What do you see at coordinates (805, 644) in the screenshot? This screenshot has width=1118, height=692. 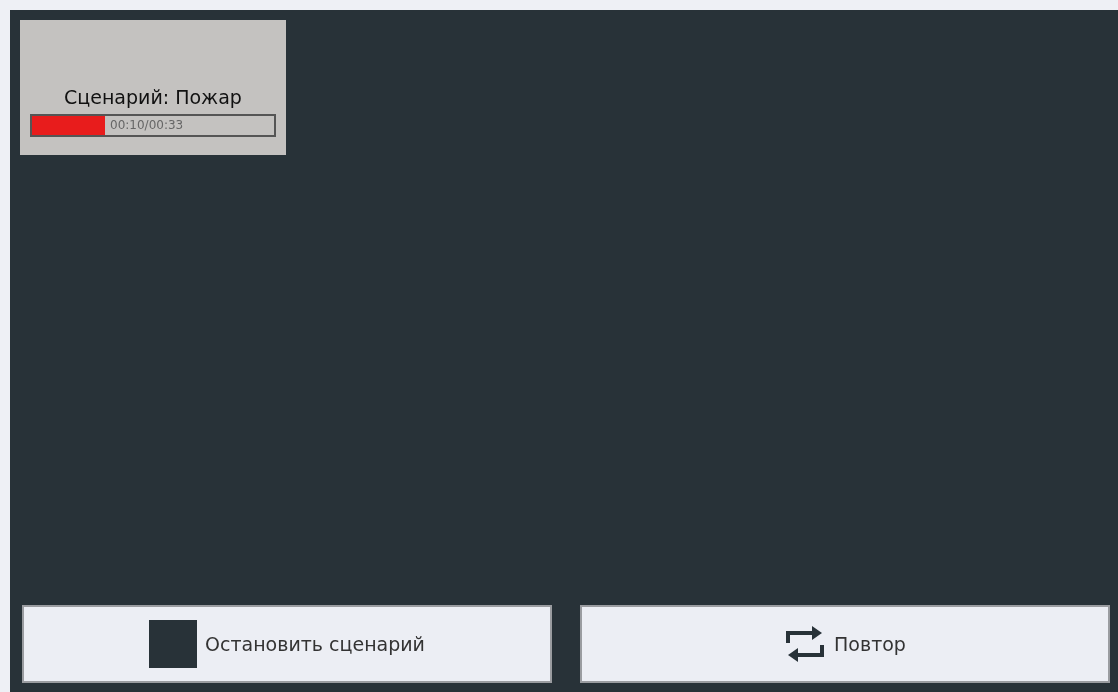 I see `repeat-icon` at bounding box center [805, 644].